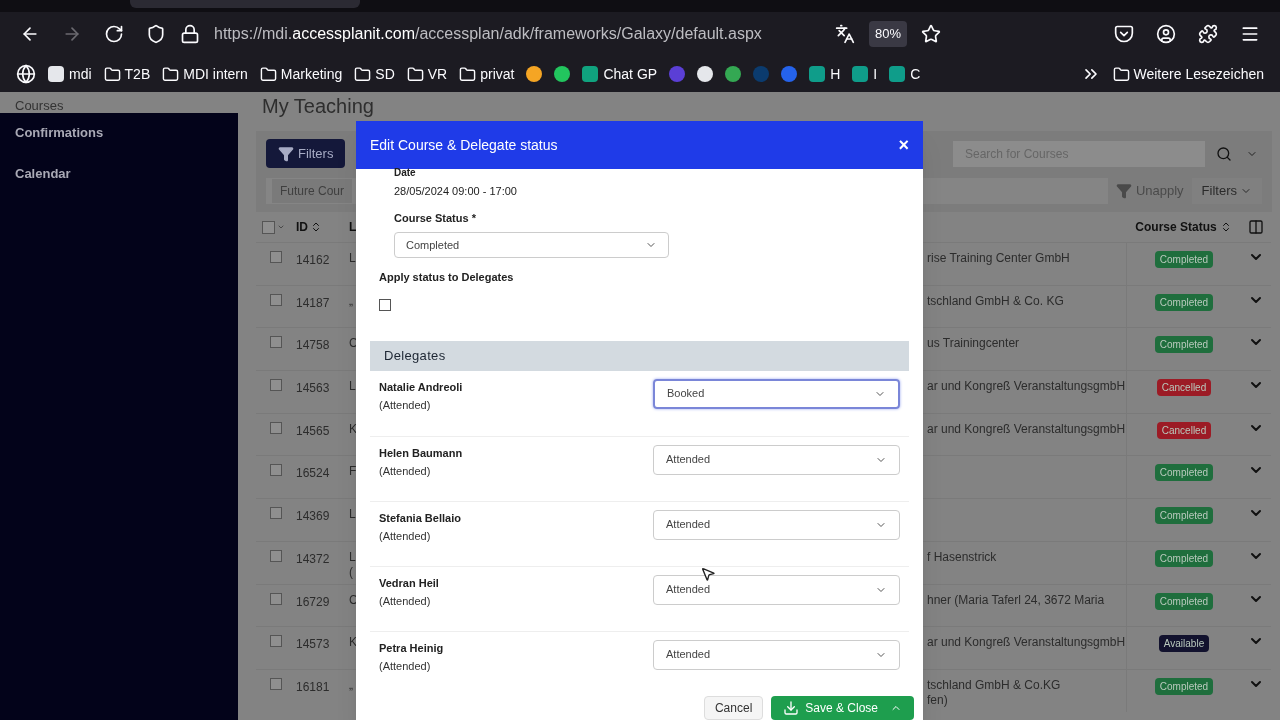 The height and width of the screenshot is (720, 1280). What do you see at coordinates (962, 557) in the screenshot?
I see `table-cell: f Hasenstrick` at bounding box center [962, 557].